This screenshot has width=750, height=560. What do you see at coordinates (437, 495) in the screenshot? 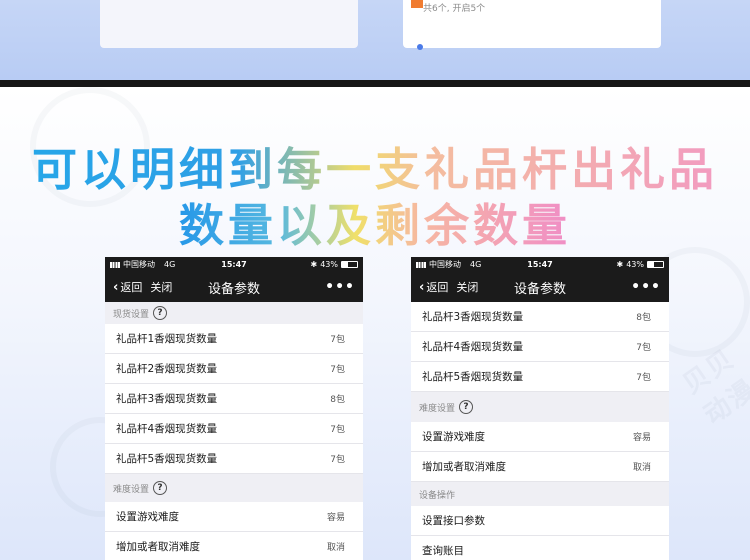
I see `section-title: 设备操作` at bounding box center [437, 495].